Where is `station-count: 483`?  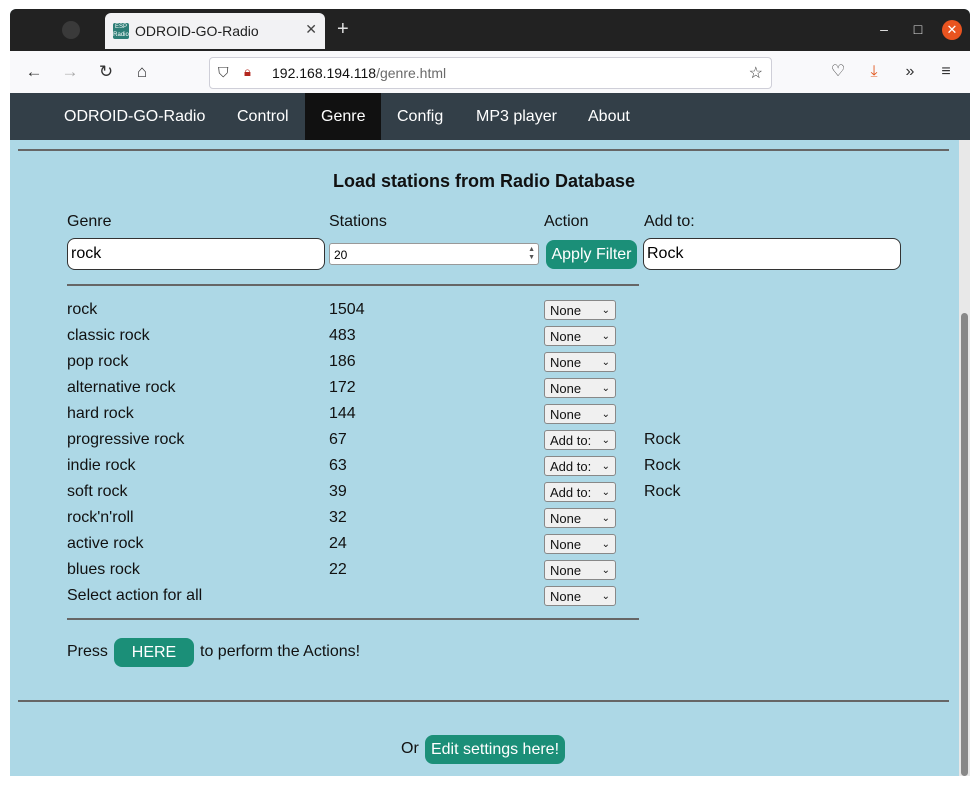
station-count: 483 is located at coordinates (342, 335).